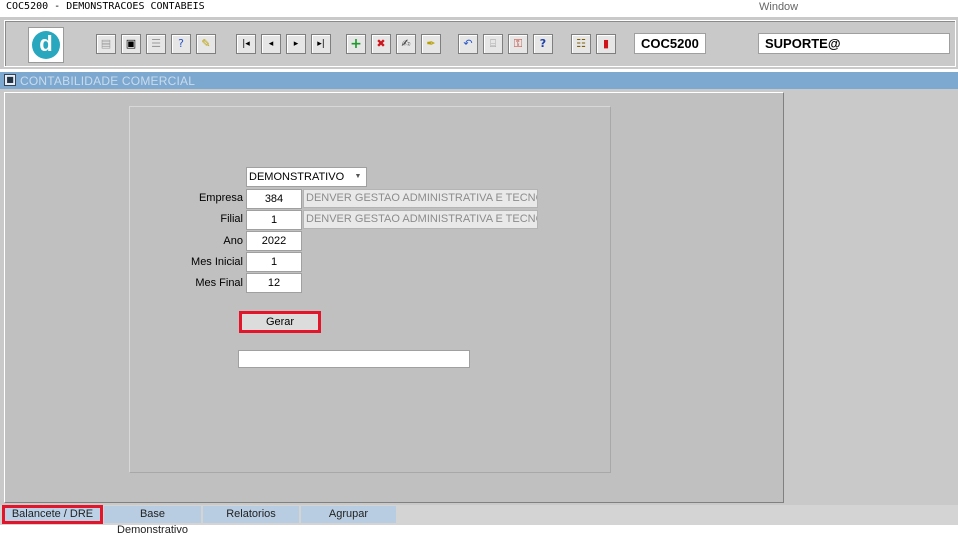 The width and height of the screenshot is (958, 538). What do you see at coordinates (108, 81) in the screenshot?
I see `window-title: CONTABILIDADE COMERCIAL` at bounding box center [108, 81].